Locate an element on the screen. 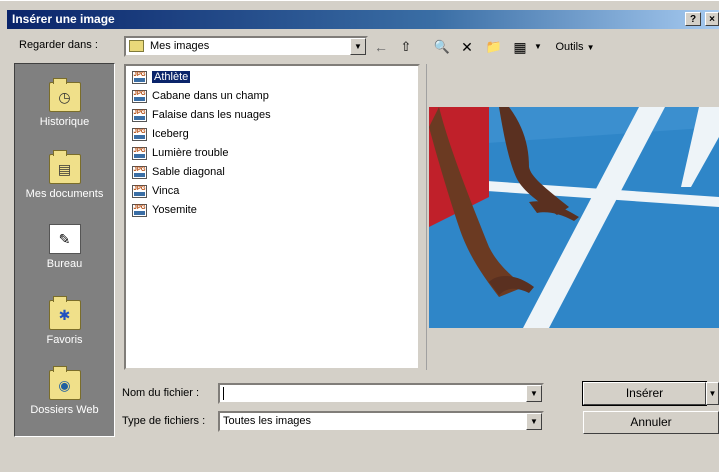 This screenshot has width=719, height=472. place-desktop: ✎ Bureau is located at coordinates (64, 247).